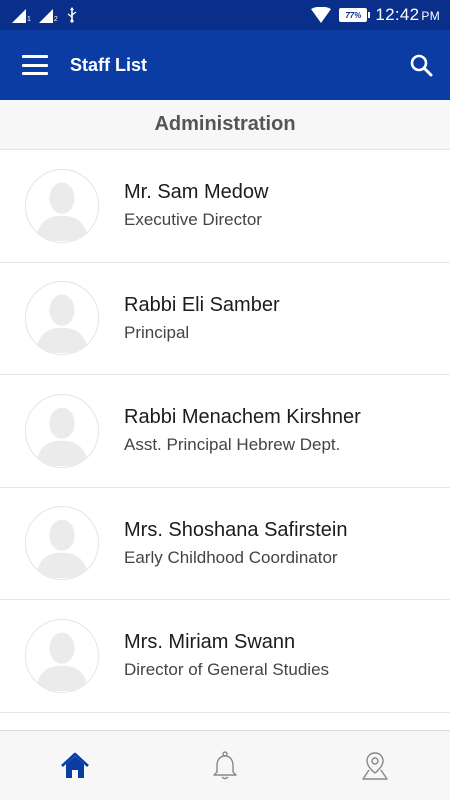 The height and width of the screenshot is (800, 450). I want to click on sim2-label: 2, so click(55, 19).